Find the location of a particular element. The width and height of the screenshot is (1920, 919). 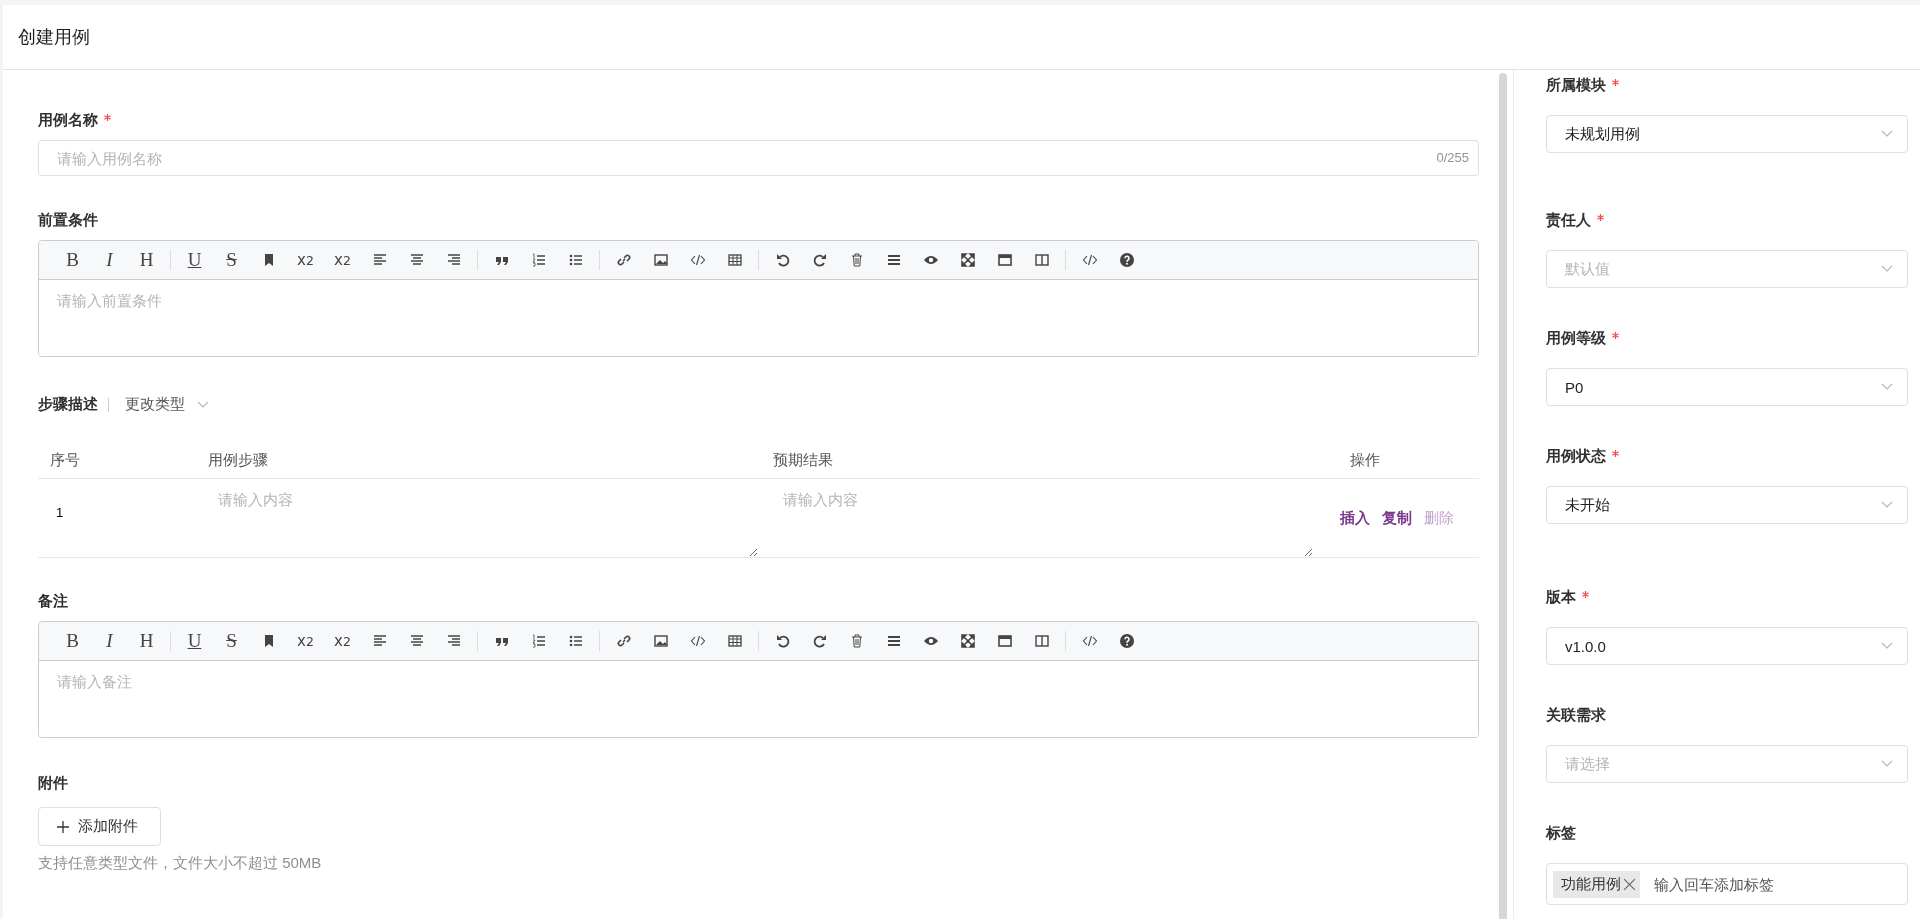

field-label: 标签 is located at coordinates (1561, 833).